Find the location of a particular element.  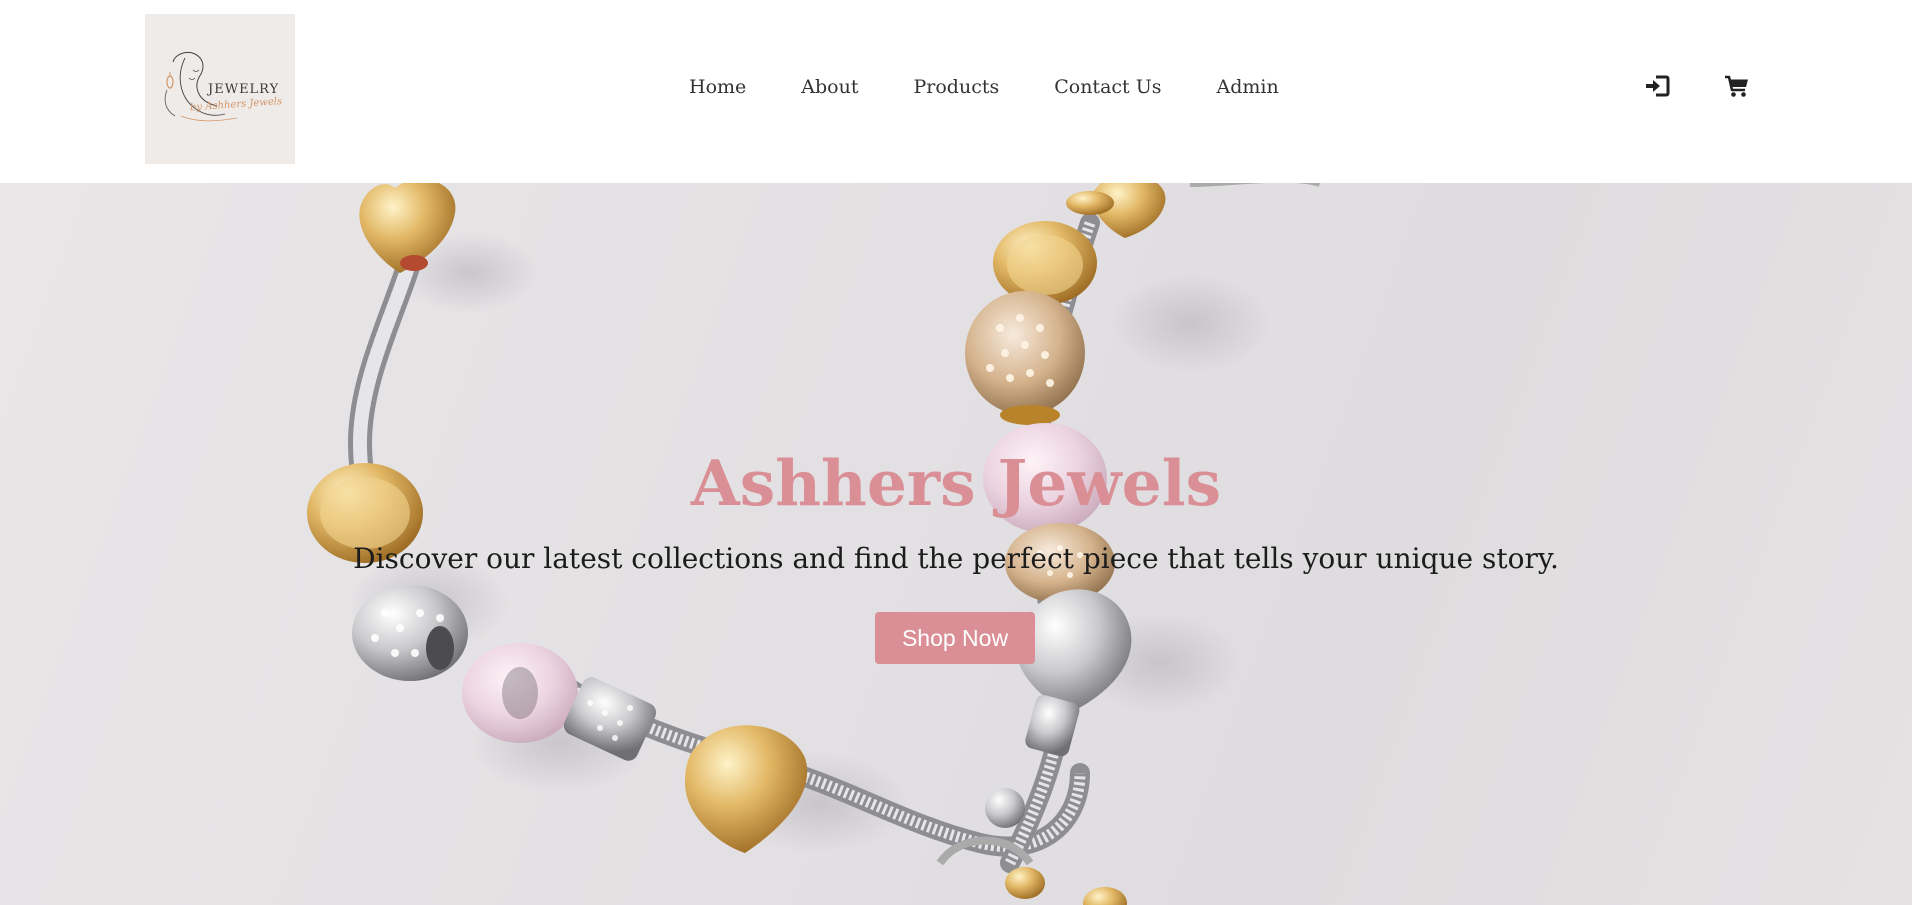

brand-logo: JEWELRY by Ashhers Jewels is located at coordinates (220, 89).